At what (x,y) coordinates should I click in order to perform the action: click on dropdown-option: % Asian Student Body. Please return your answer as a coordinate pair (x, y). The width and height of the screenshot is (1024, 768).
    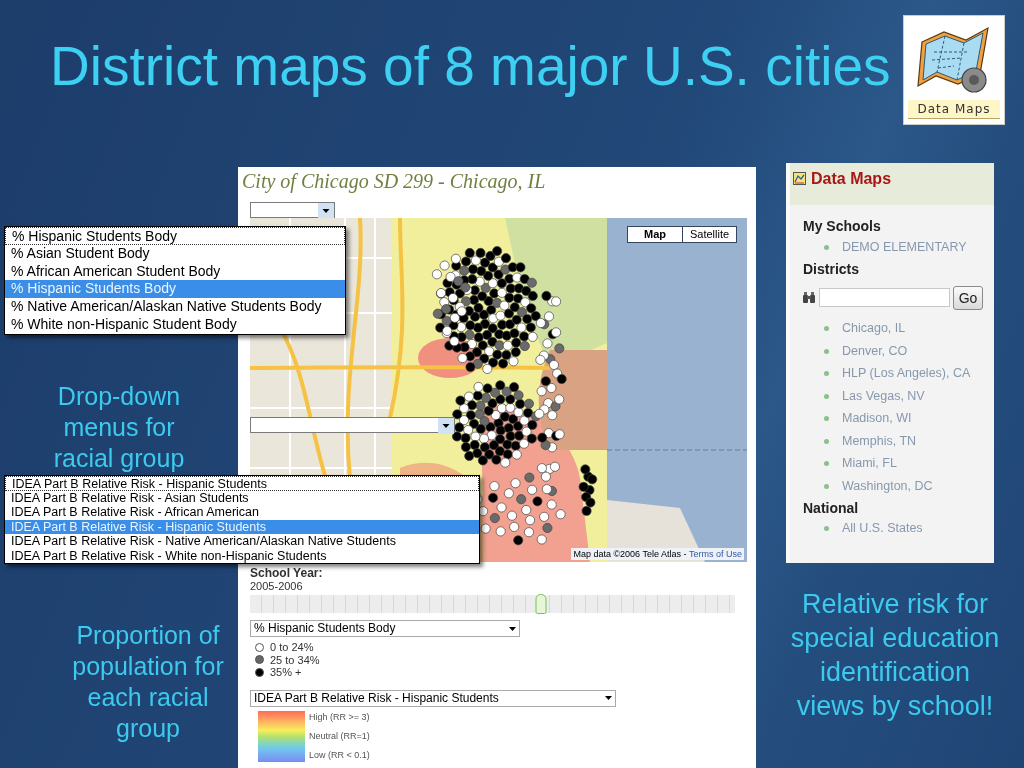
    Looking at the image, I should click on (175, 253).